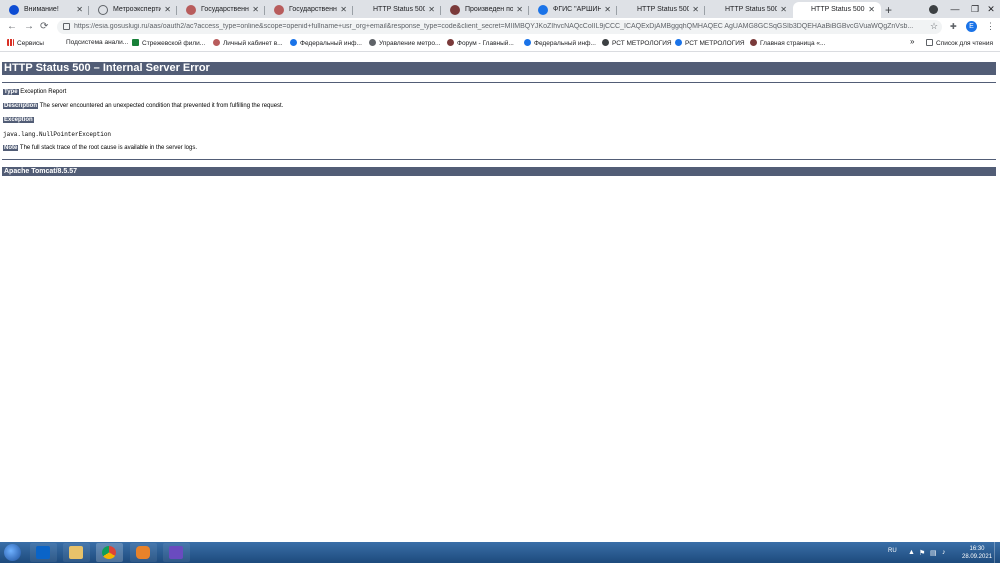 Image resolution: width=1000 pixels, height=563 pixels. I want to click on bookmarks-overflow-chevron-icon: », so click(912, 41).